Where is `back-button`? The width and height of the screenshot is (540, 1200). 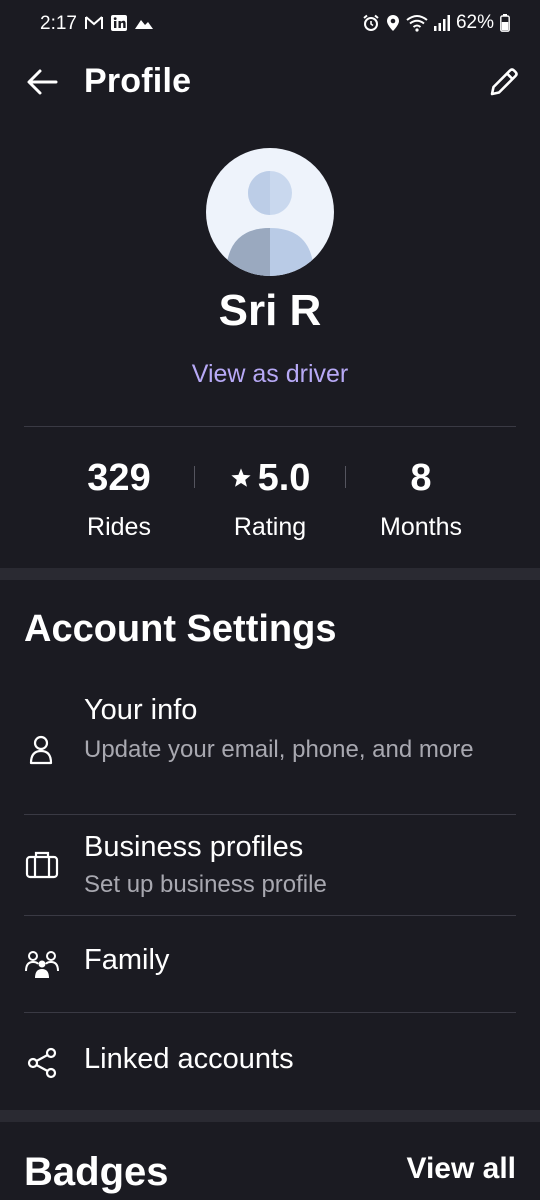 back-button is located at coordinates (42, 82).